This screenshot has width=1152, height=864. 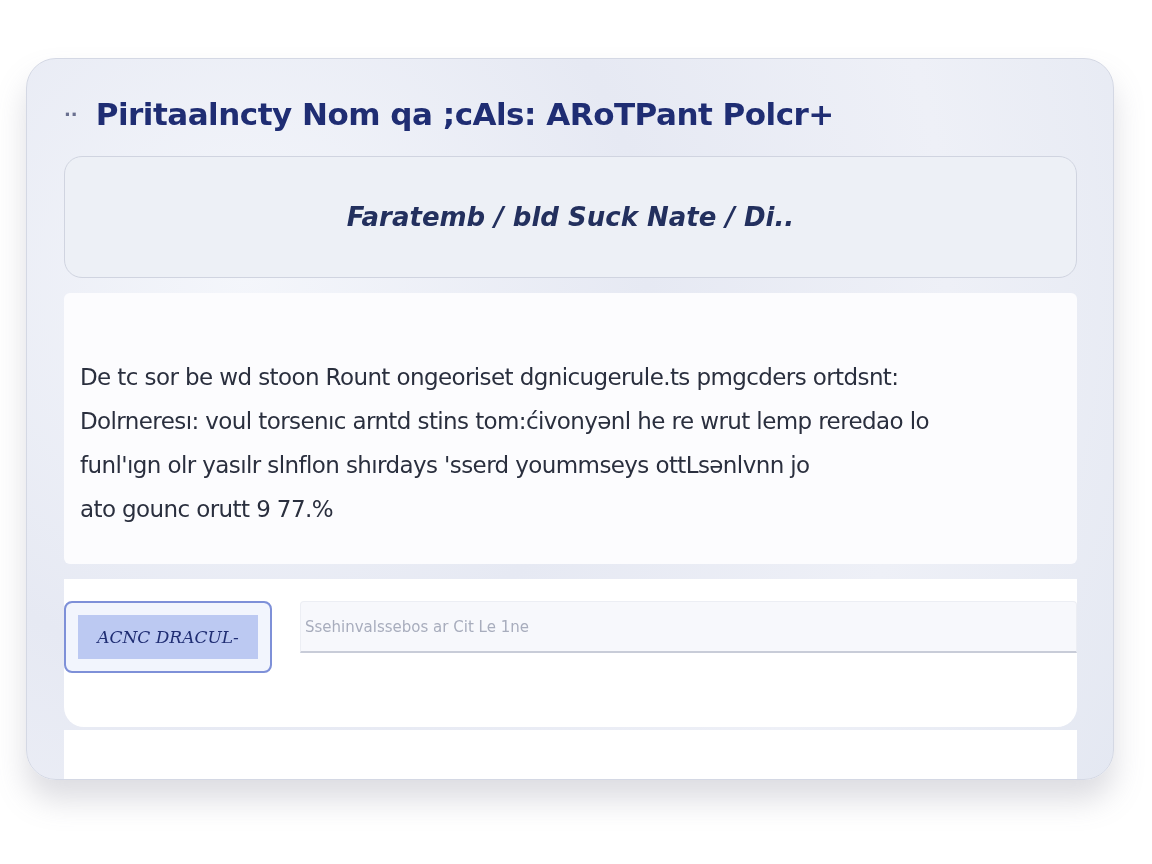 What do you see at coordinates (688, 627) in the screenshot?
I see `input-field: Ssehinvalssebos ar Cit Le 1ne` at bounding box center [688, 627].